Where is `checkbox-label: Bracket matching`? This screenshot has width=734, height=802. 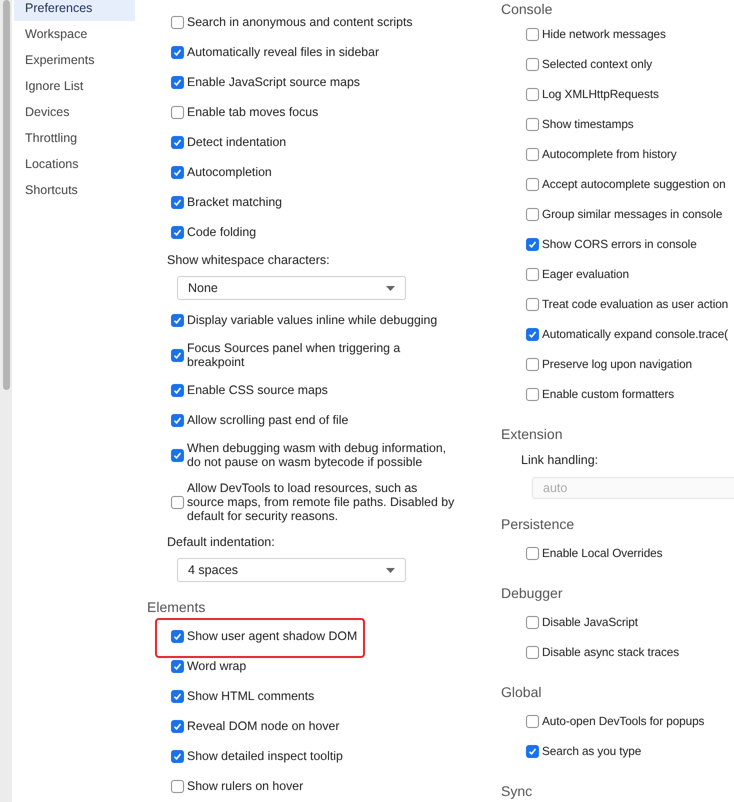
checkbox-label: Bracket matching is located at coordinates (235, 202).